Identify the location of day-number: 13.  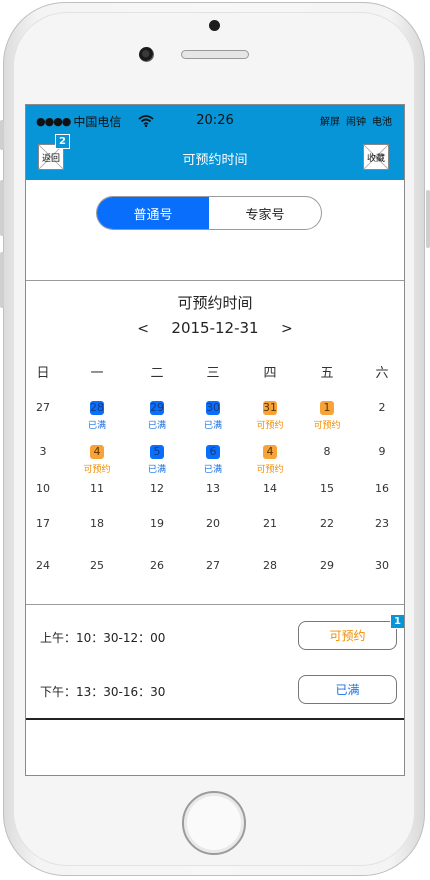
(213, 488).